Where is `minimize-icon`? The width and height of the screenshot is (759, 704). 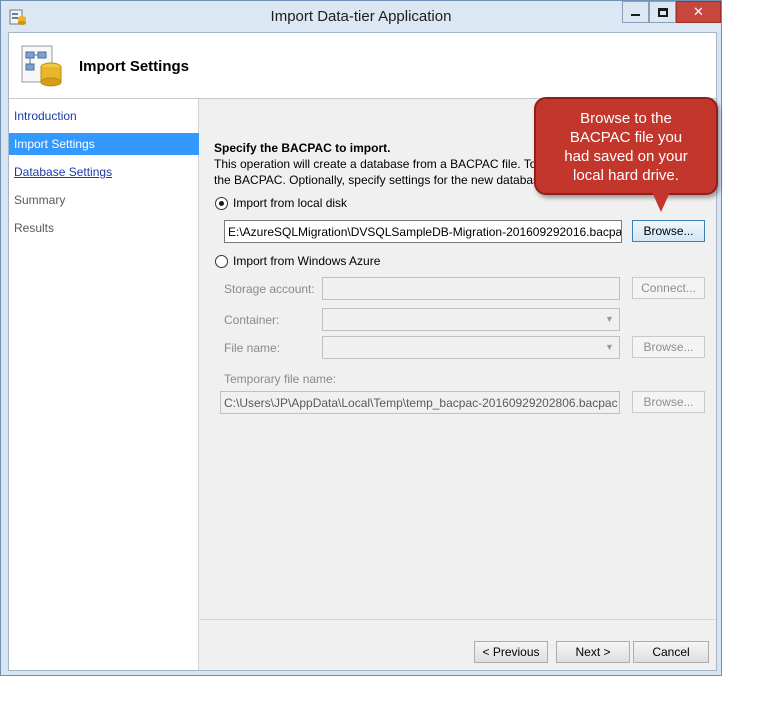
minimize-icon is located at coordinates (635, 15).